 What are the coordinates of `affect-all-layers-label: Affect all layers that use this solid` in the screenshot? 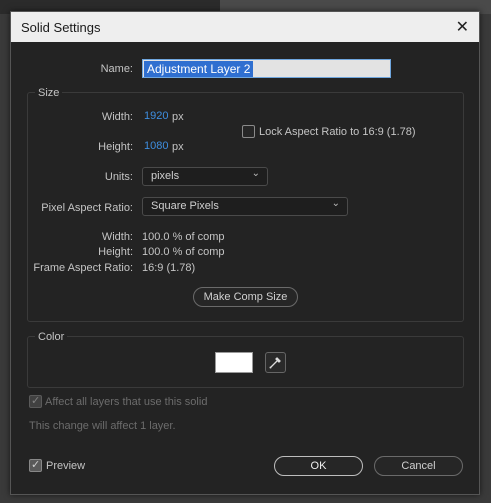 It's located at (126, 402).